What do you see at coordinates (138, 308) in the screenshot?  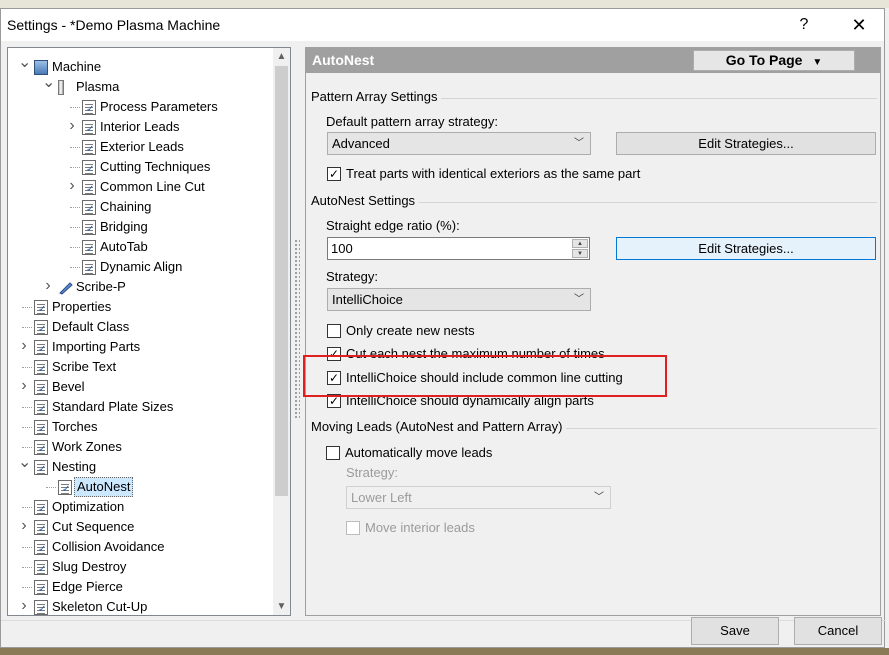 I see `tree-item: Properties` at bounding box center [138, 308].